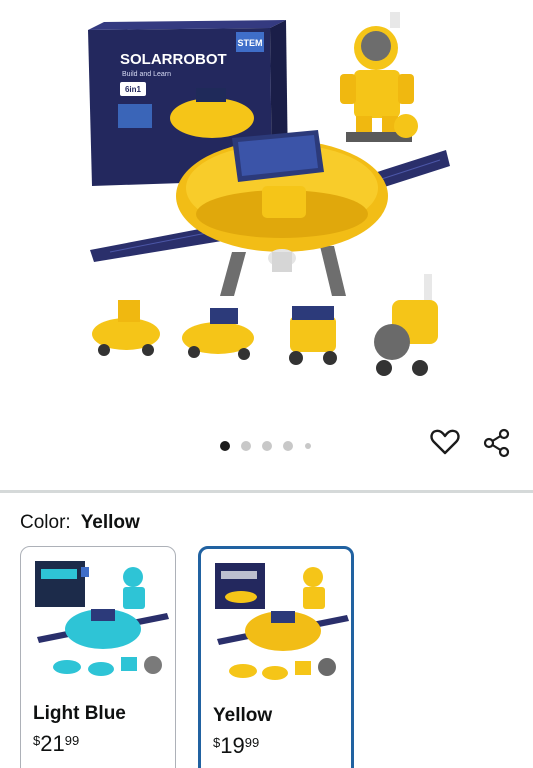 The height and width of the screenshot is (768, 533). Describe the element at coordinates (249, 43) in the screenshot. I see `box-badge: STEM` at that location.